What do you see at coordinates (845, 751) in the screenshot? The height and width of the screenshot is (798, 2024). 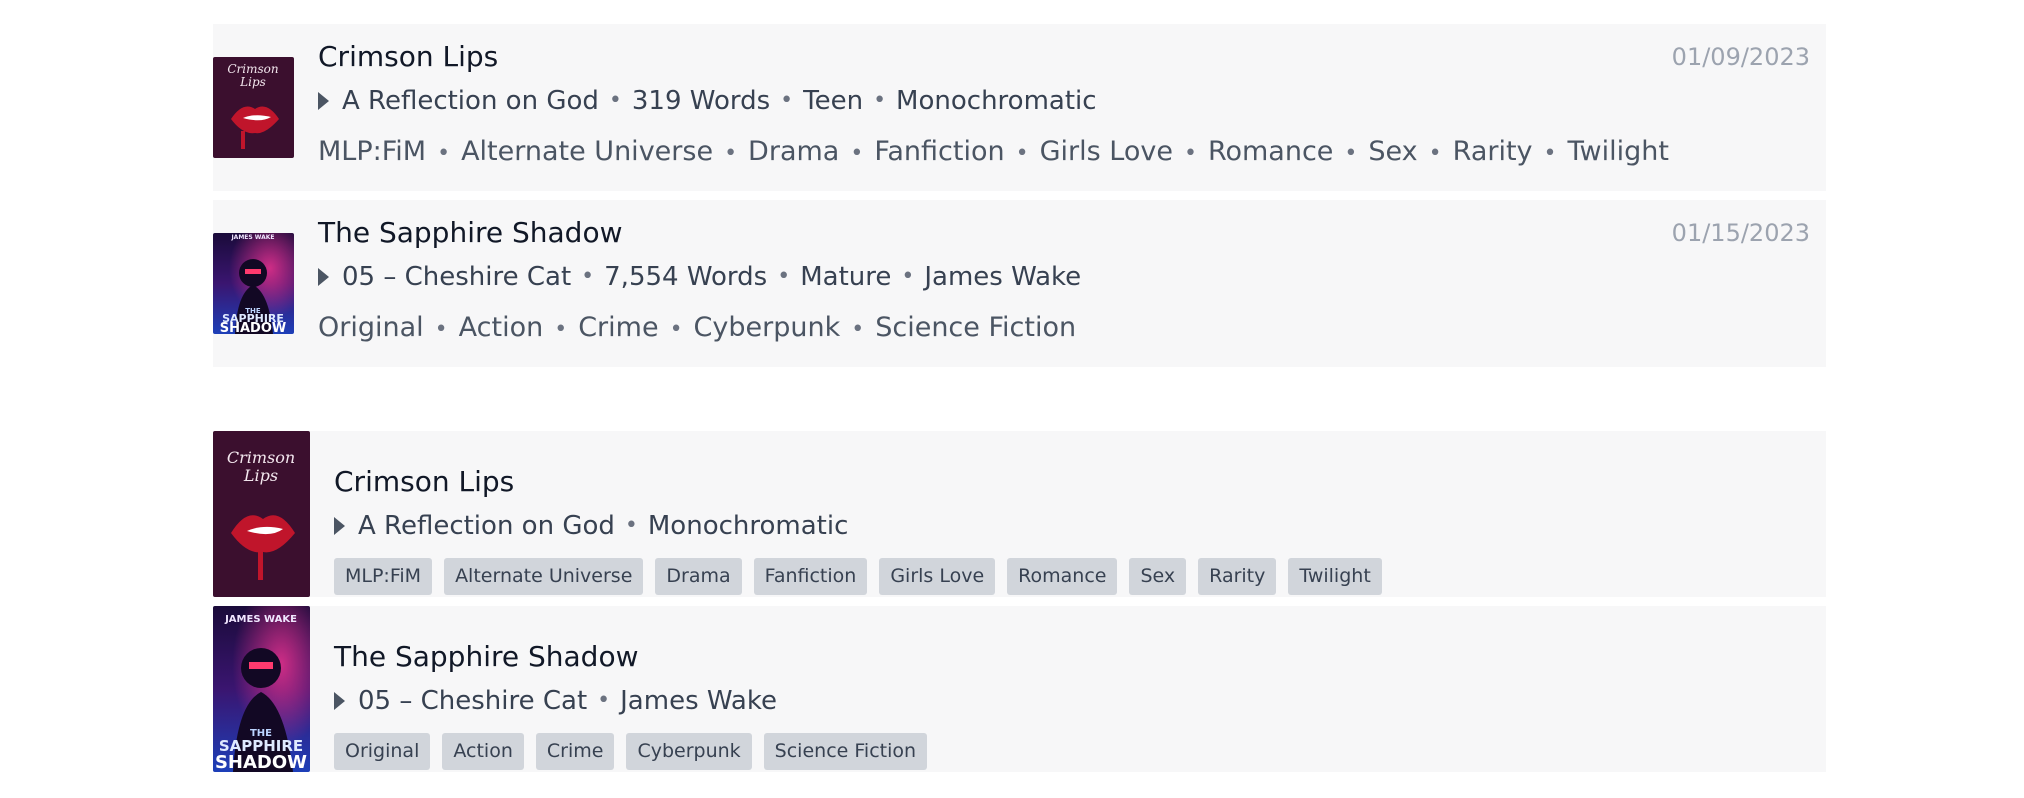 I see `tag-chip: Science Fiction` at bounding box center [845, 751].